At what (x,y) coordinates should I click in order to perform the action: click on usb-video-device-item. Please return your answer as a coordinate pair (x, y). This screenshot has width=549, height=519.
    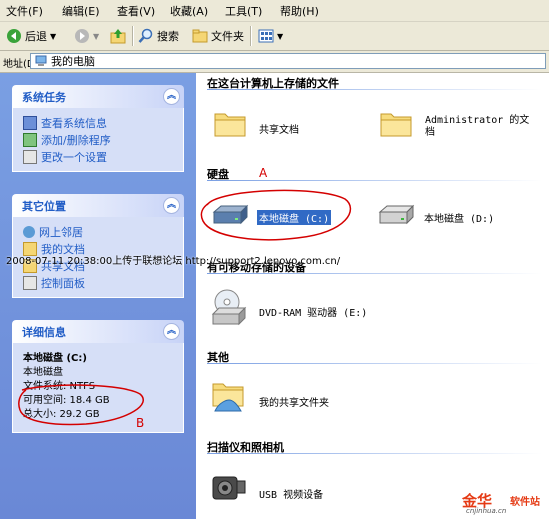
    Looking at the image, I should click on (229, 490).